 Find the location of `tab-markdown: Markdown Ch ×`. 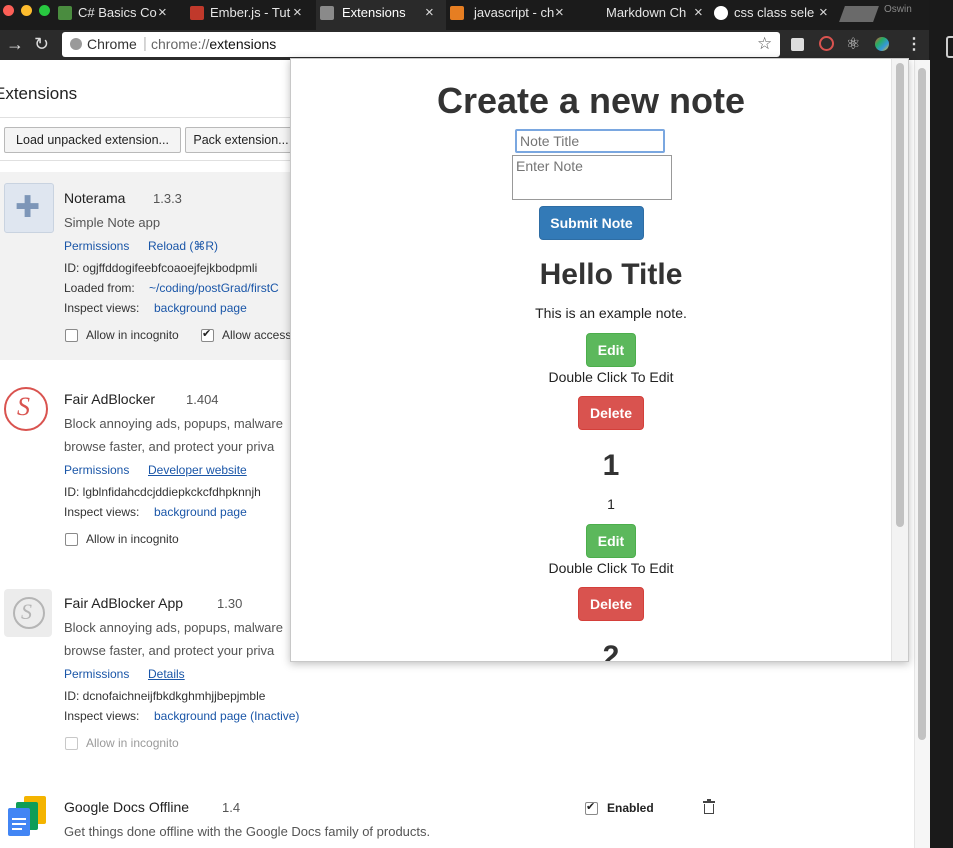

tab-markdown: Markdown Ch × is located at coordinates (648, 15).